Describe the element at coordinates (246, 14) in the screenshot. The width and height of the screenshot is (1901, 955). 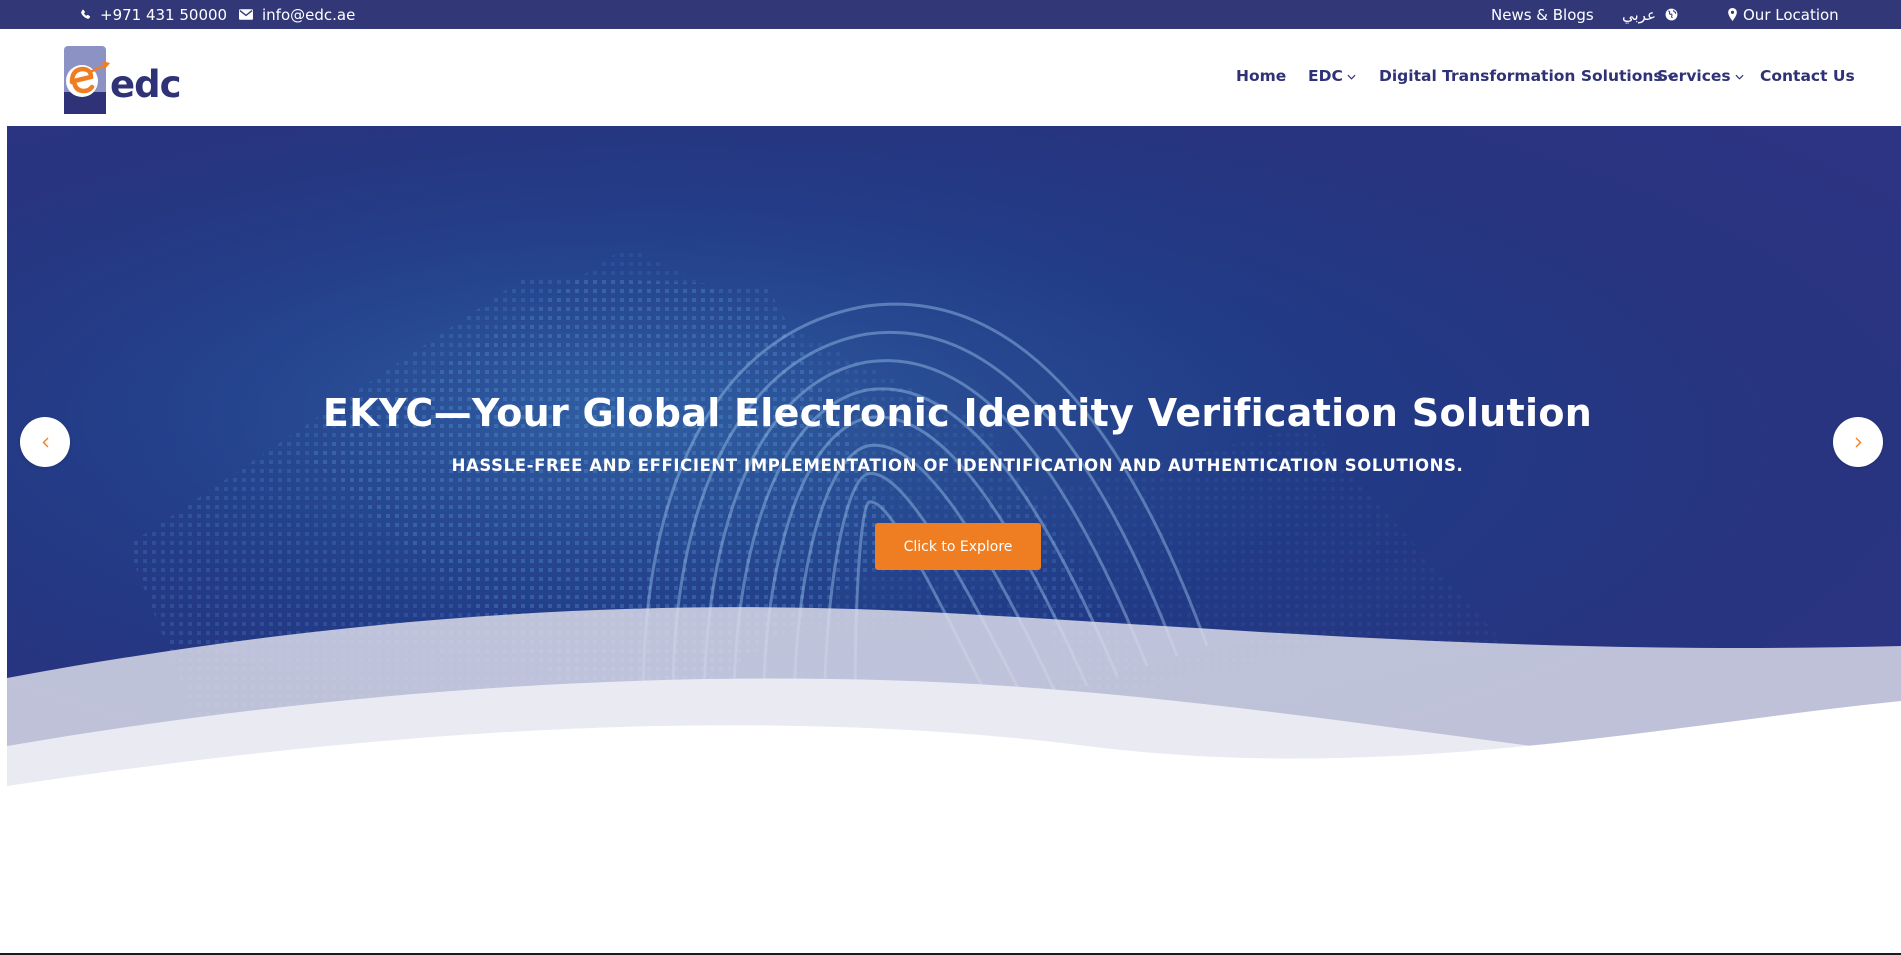
I see `envelope-icon` at that location.